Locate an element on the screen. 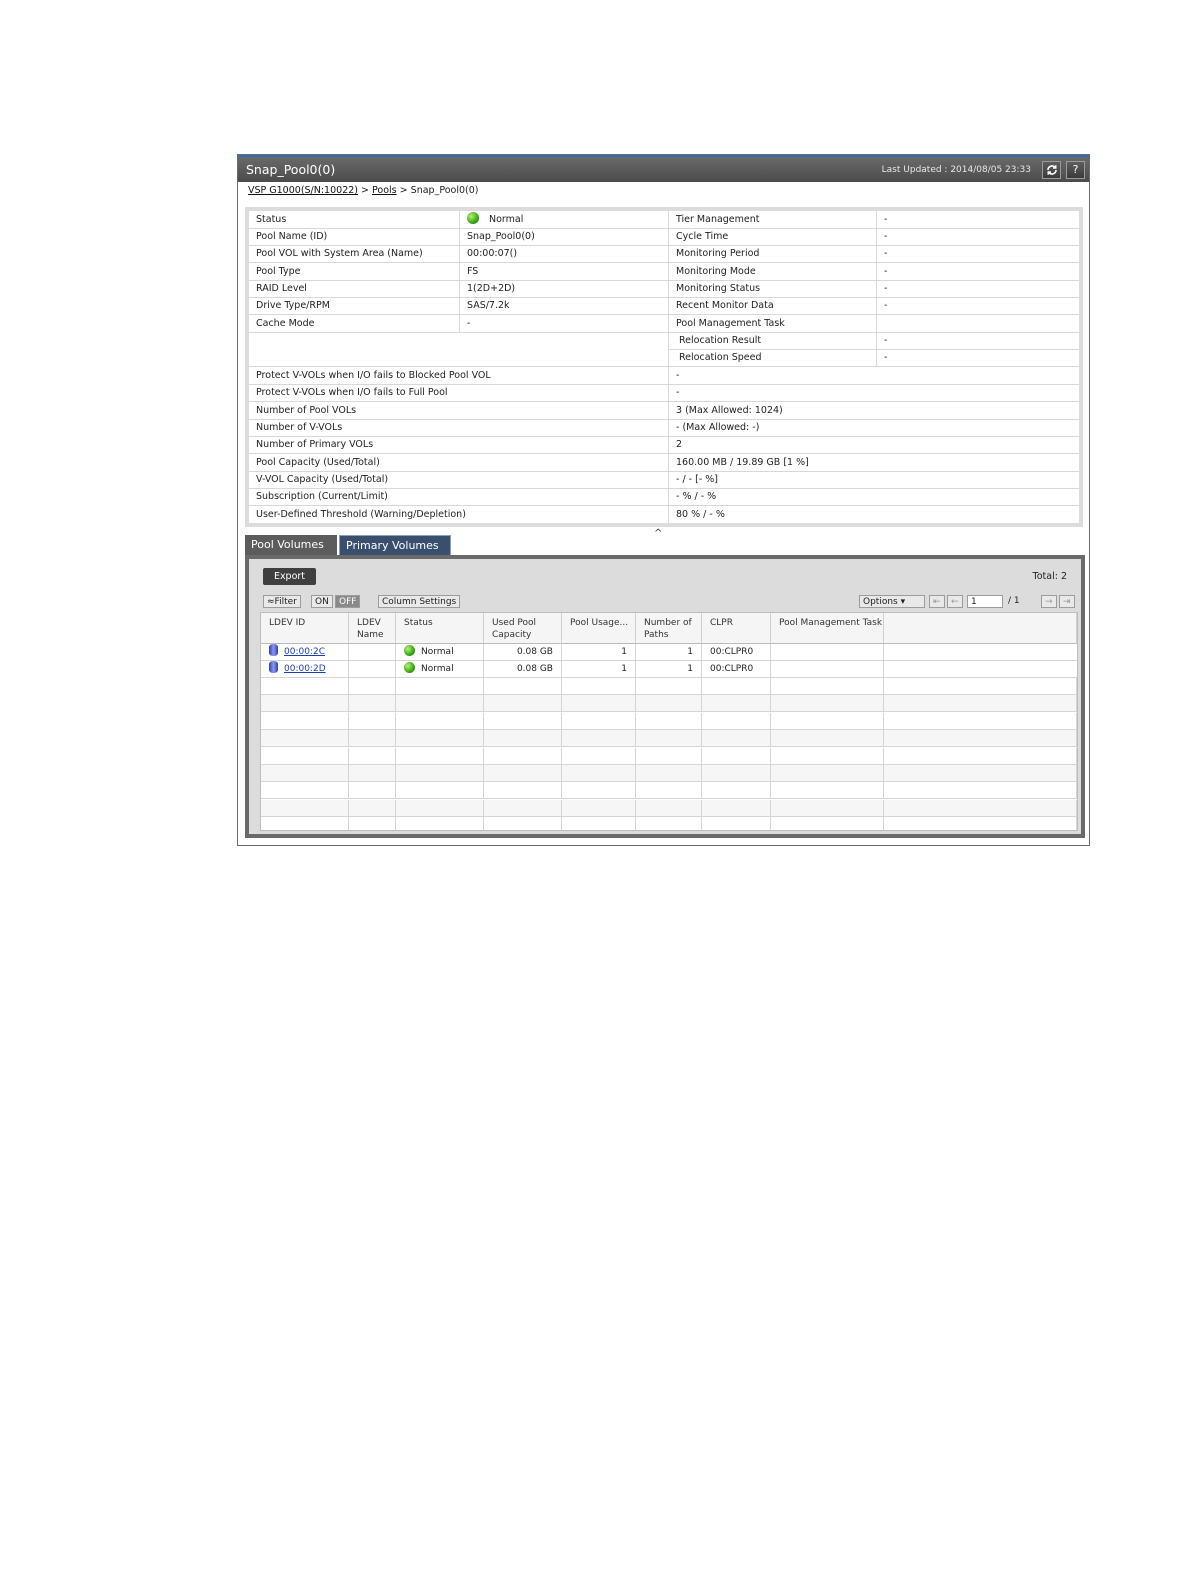  property-value: 00:00:07() is located at coordinates (563, 253).